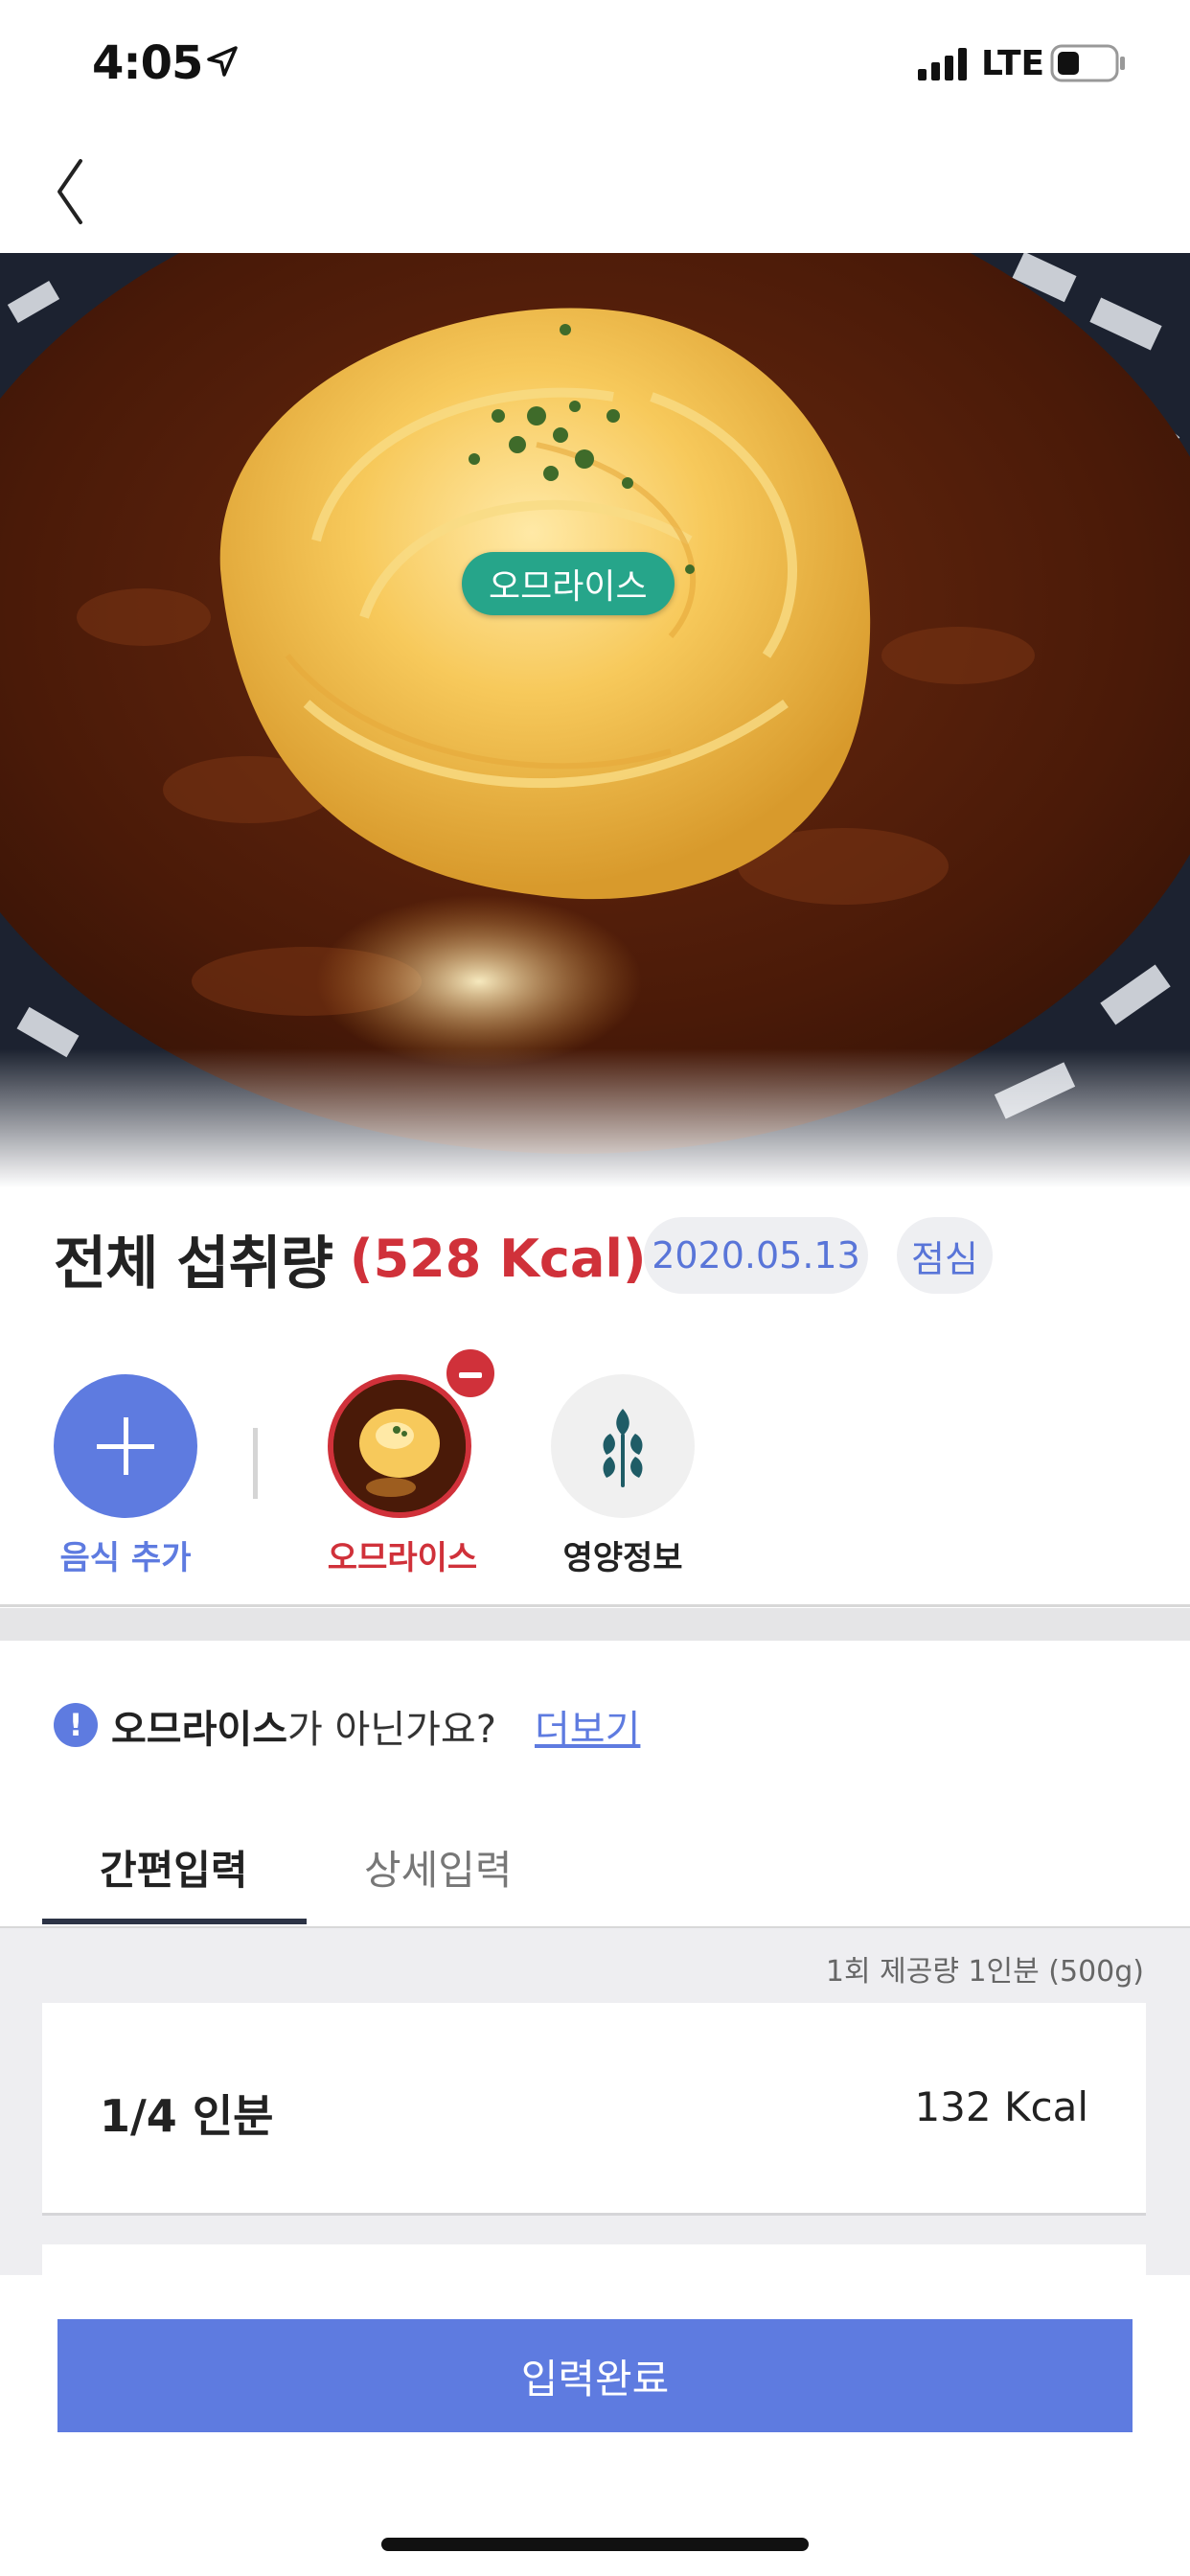 This screenshot has width=1190, height=2576. Describe the element at coordinates (569, 583) in the screenshot. I see `food-tag: 오므라이스` at that location.